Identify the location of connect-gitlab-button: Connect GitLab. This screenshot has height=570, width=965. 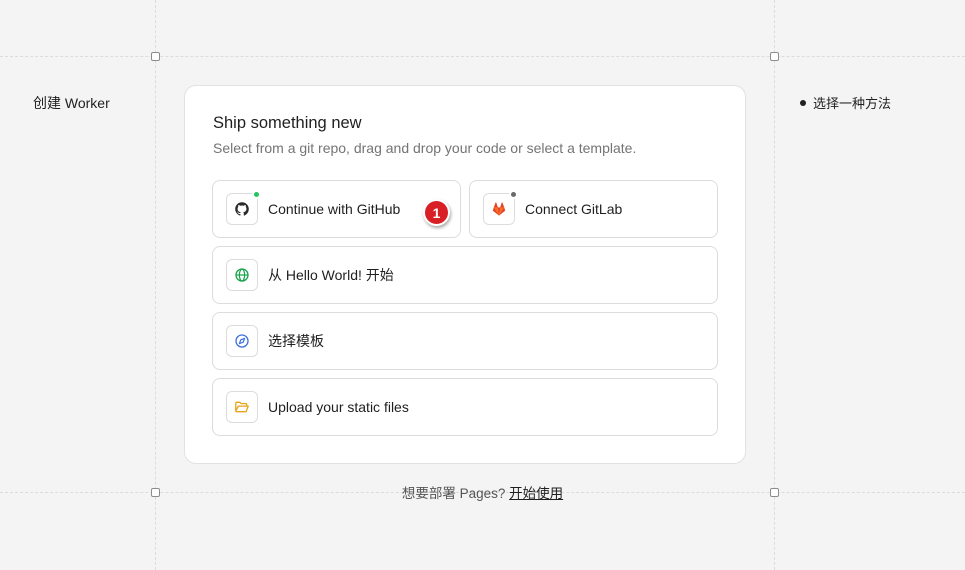
(593, 209).